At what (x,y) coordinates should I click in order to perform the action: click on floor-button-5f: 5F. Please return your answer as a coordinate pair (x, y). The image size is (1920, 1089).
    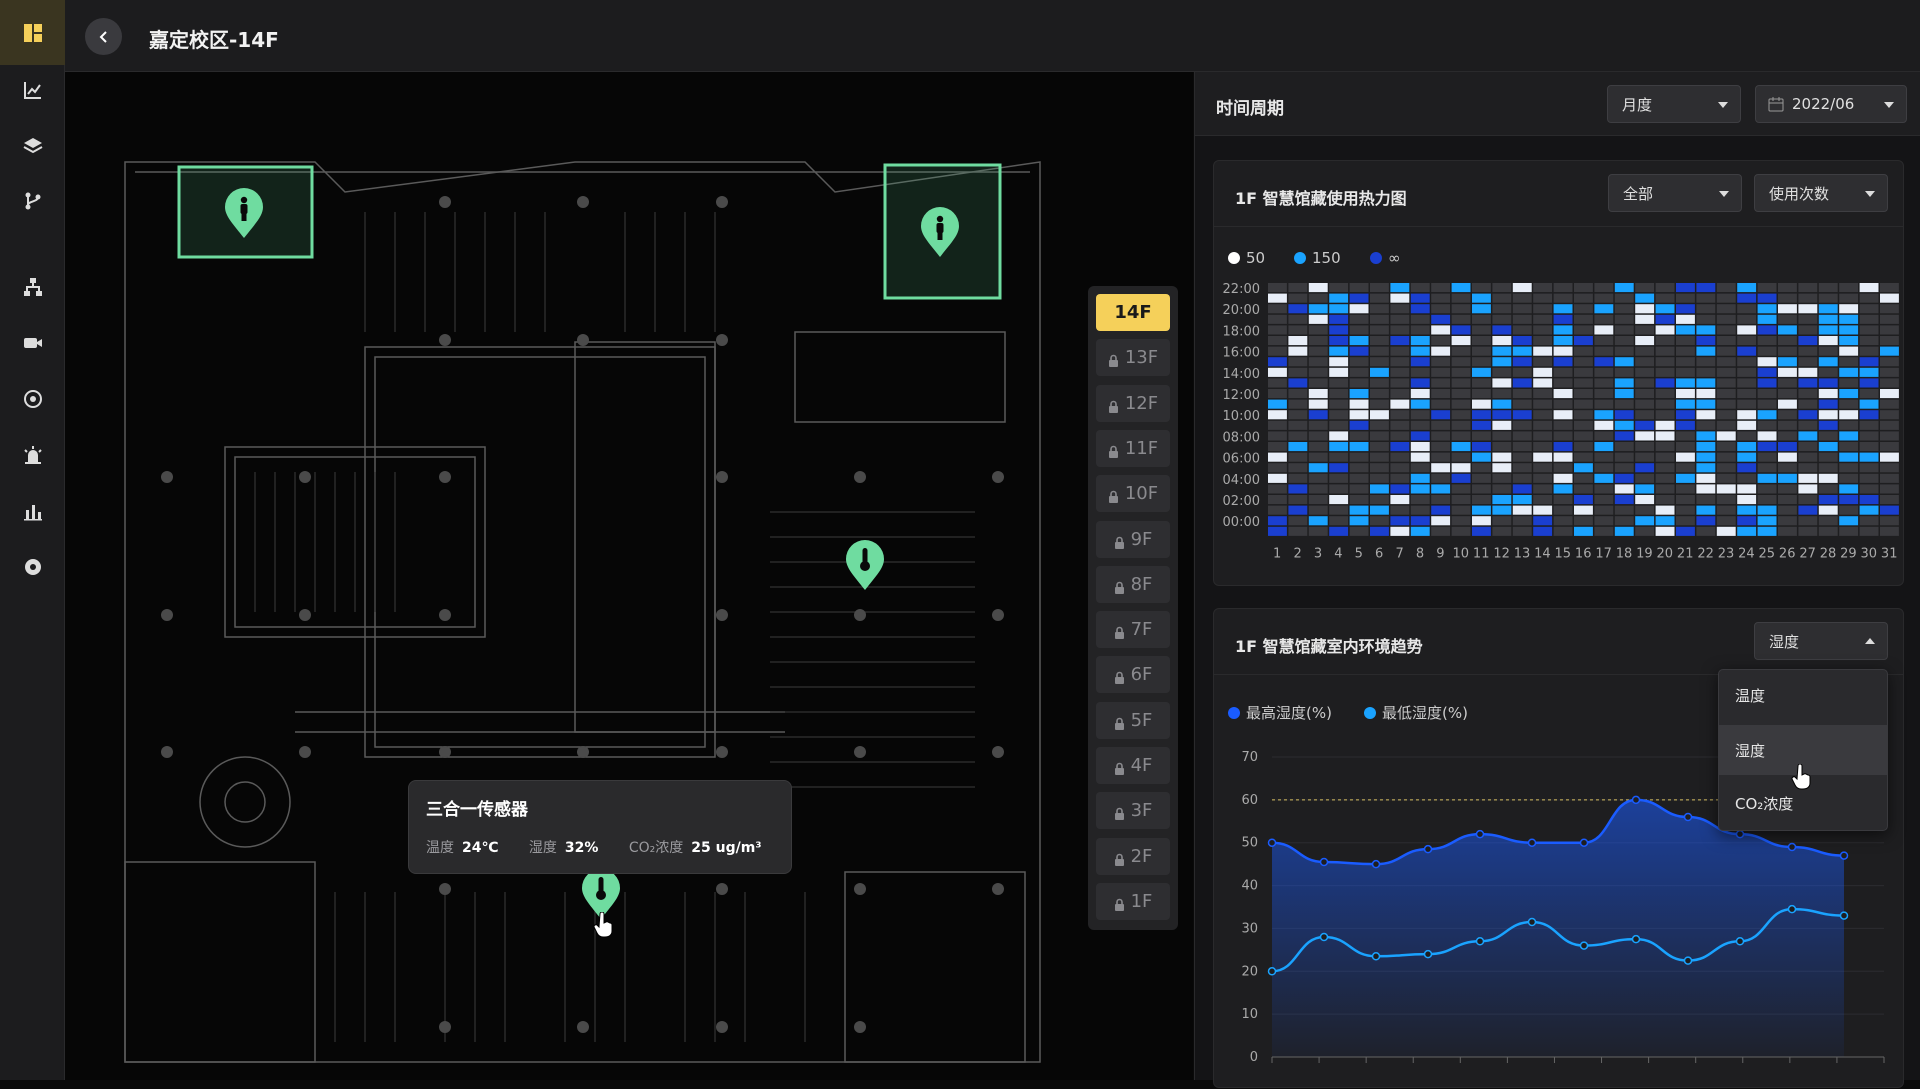
    Looking at the image, I should click on (1133, 720).